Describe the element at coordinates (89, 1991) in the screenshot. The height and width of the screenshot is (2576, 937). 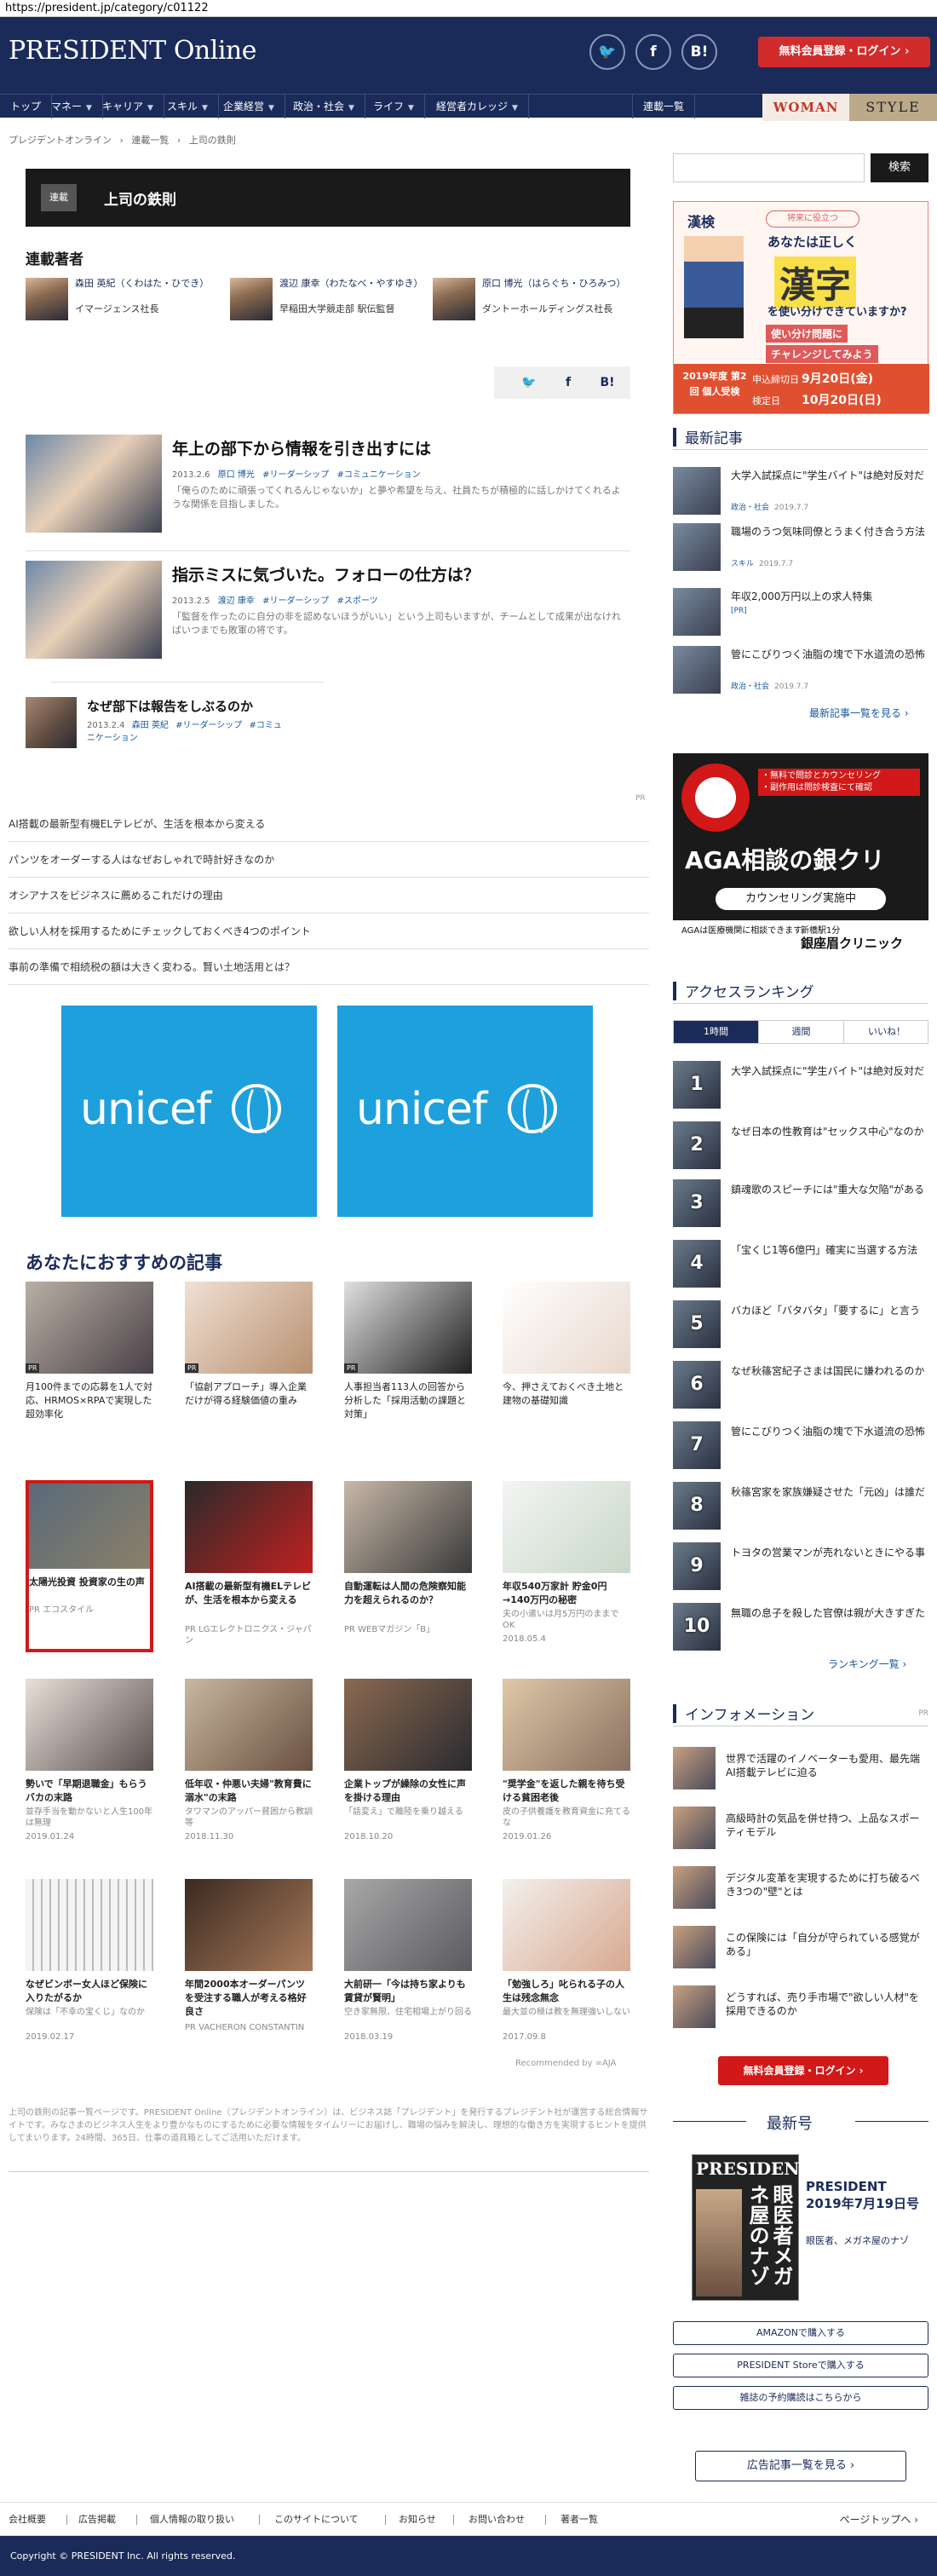
I see `recommend-title: なぜビンボー女人ほど保険に入りたがるか` at that location.